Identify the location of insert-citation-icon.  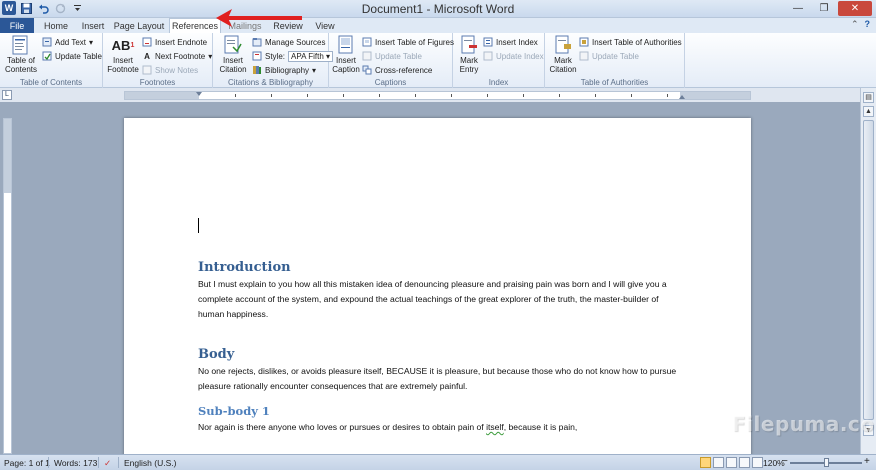
(233, 45).